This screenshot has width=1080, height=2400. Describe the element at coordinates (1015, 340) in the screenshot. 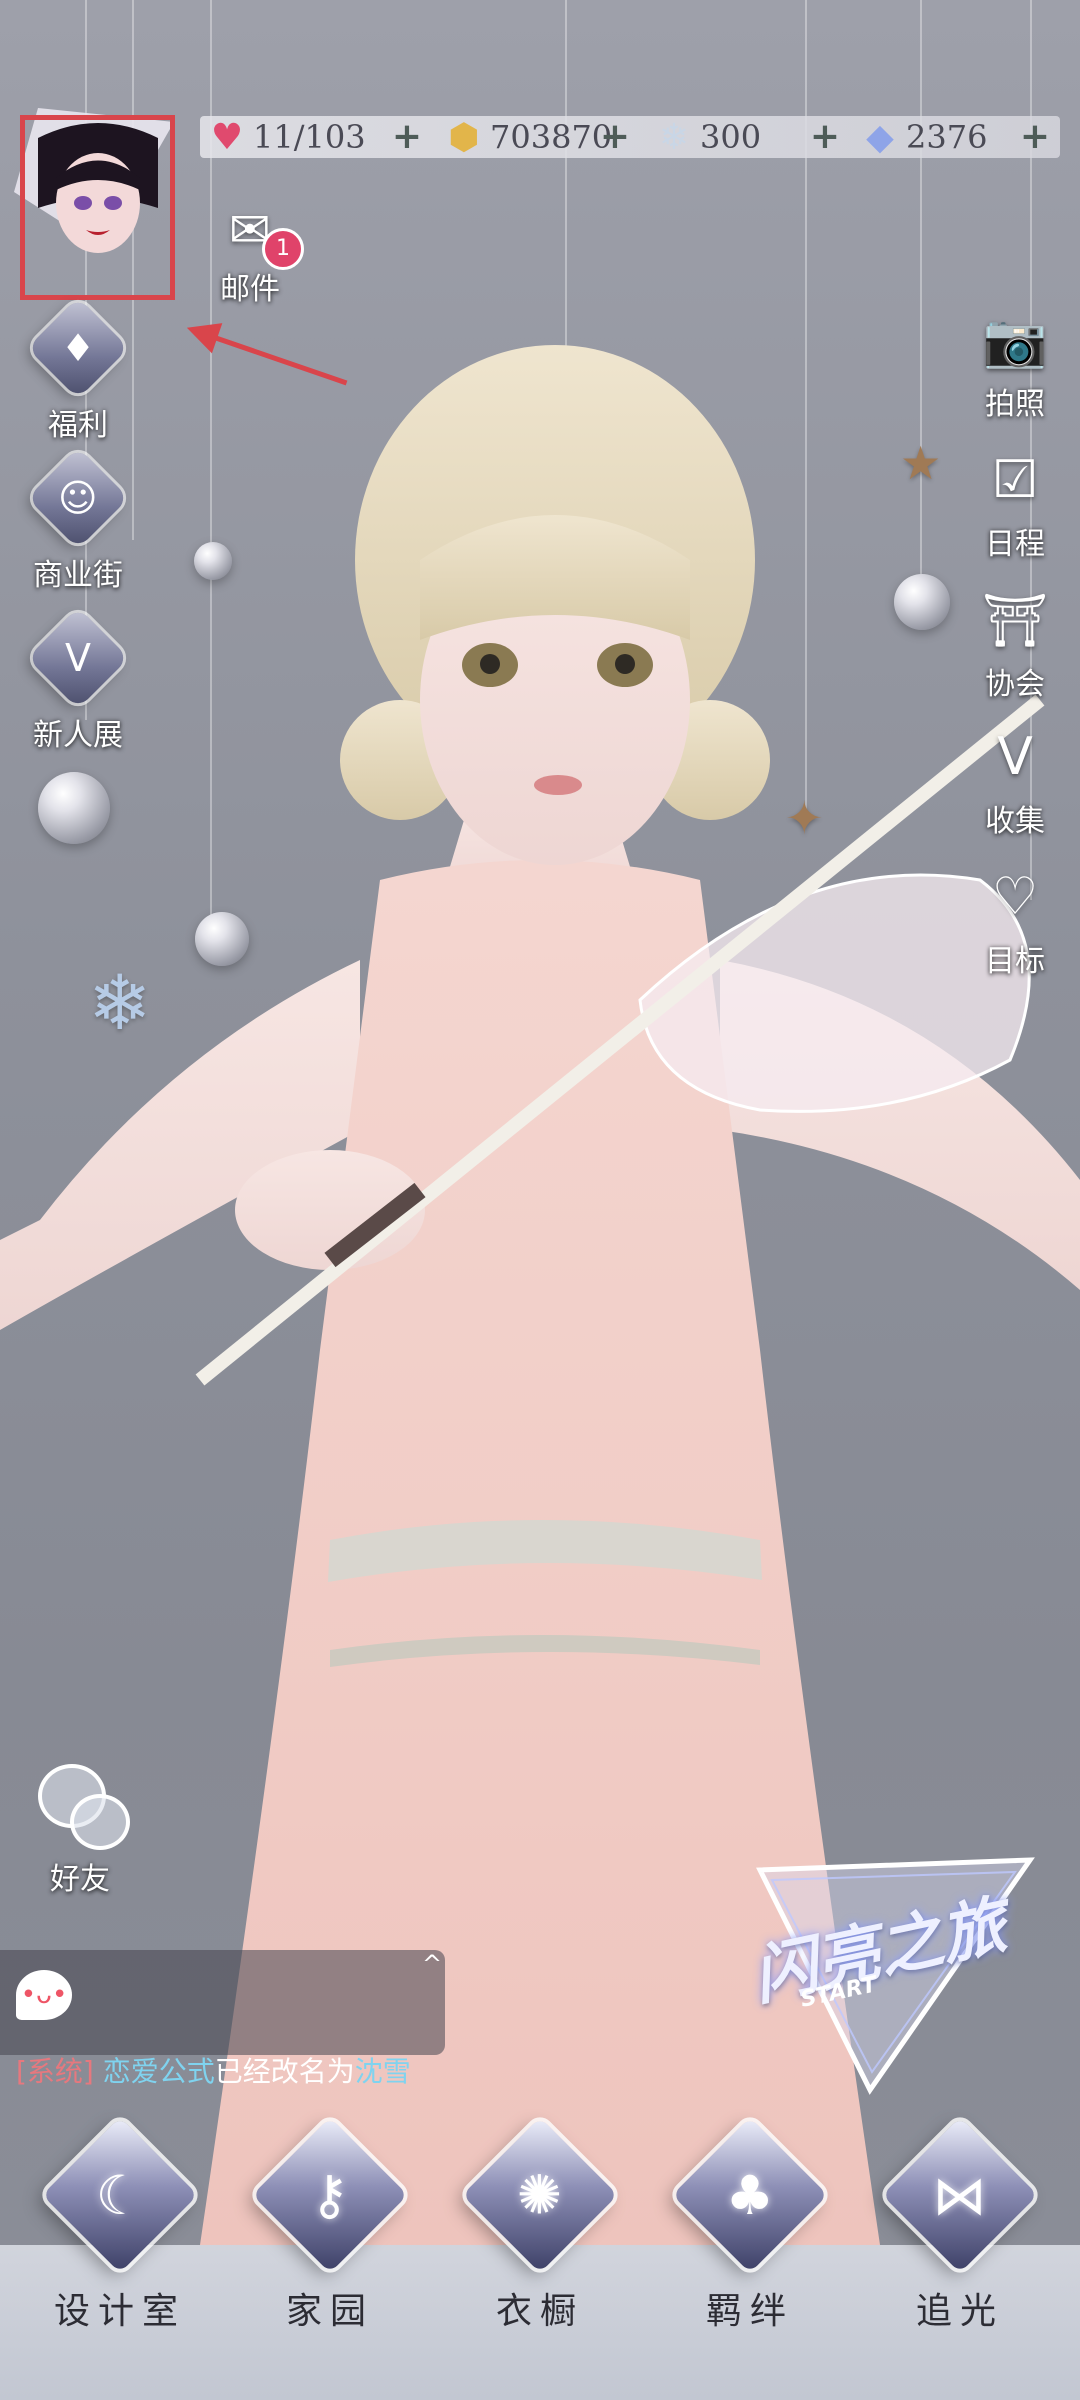

I see `camera-icon: 📷` at that location.